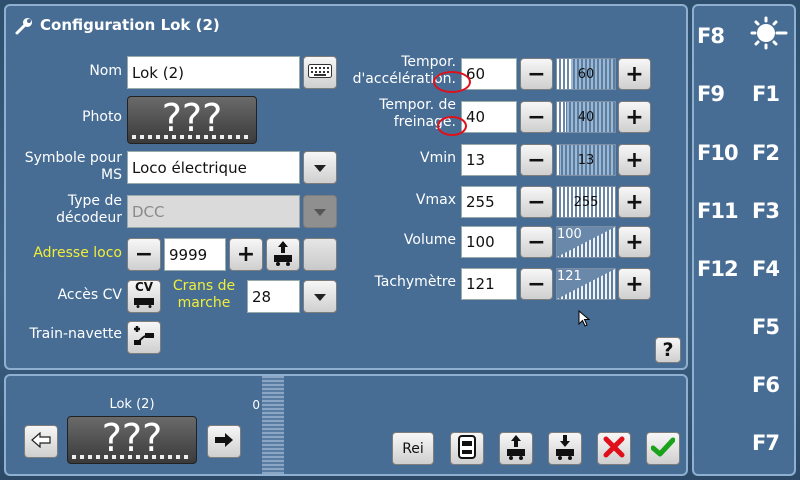 This screenshot has width=800, height=480. I want to click on function-key-f8: F8, so click(711, 36).